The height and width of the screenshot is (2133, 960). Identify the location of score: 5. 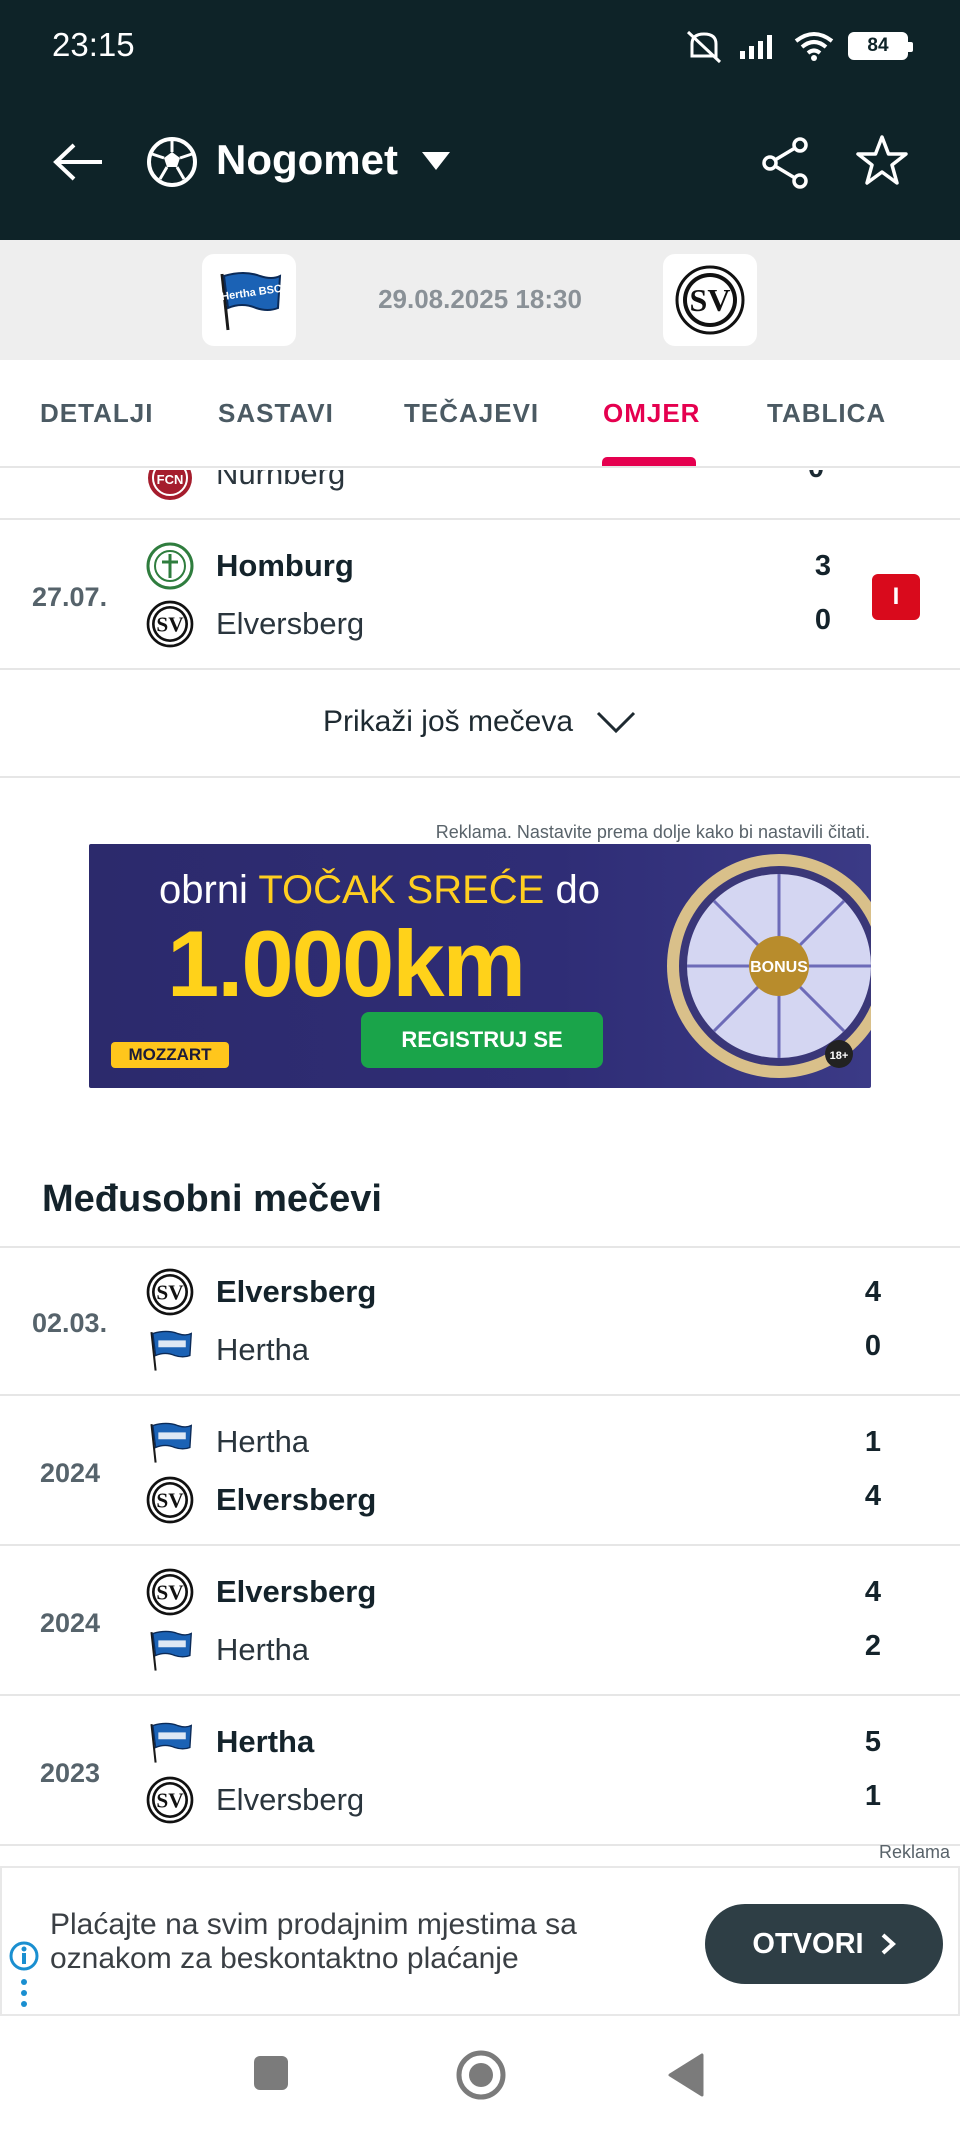
(873, 1742).